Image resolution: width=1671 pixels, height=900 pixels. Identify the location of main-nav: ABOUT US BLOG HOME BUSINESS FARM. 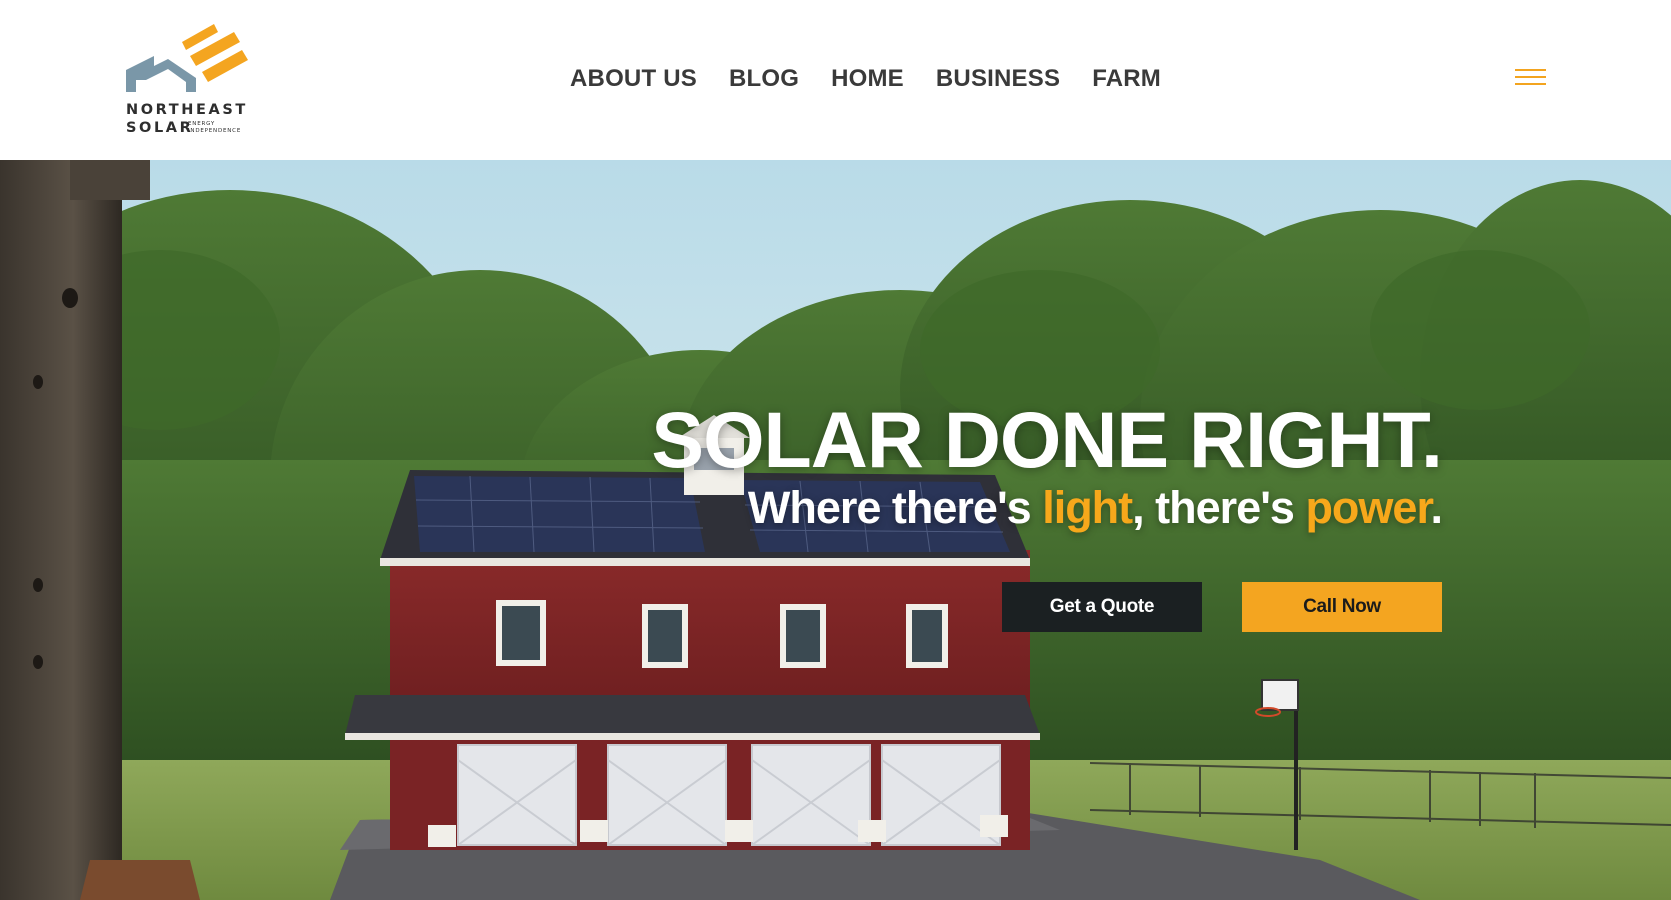
(865, 79).